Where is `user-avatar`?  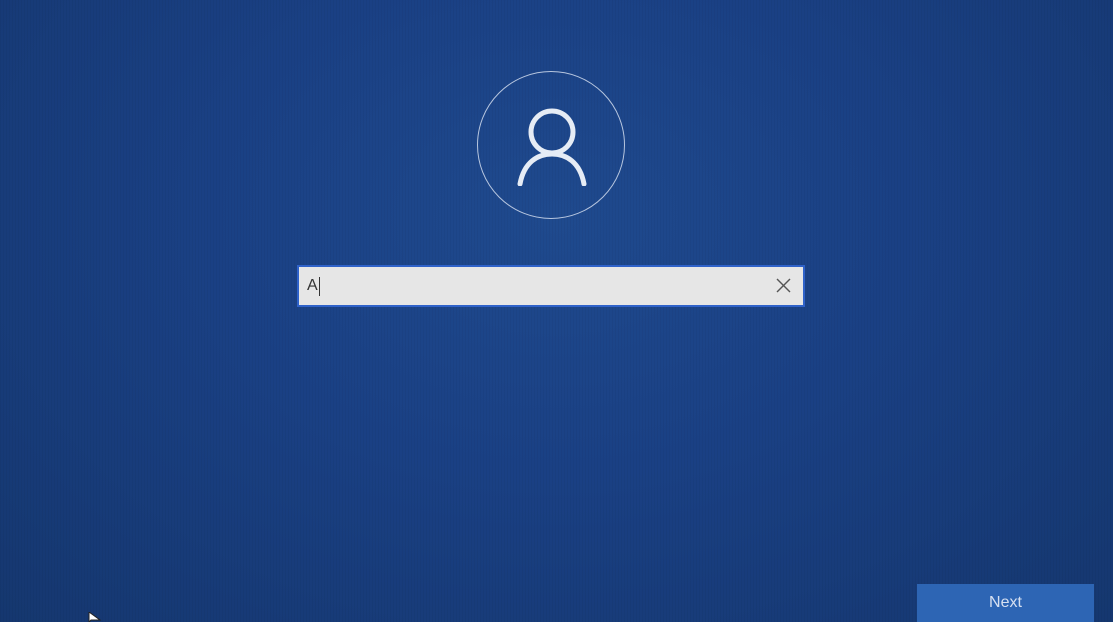 user-avatar is located at coordinates (551, 145).